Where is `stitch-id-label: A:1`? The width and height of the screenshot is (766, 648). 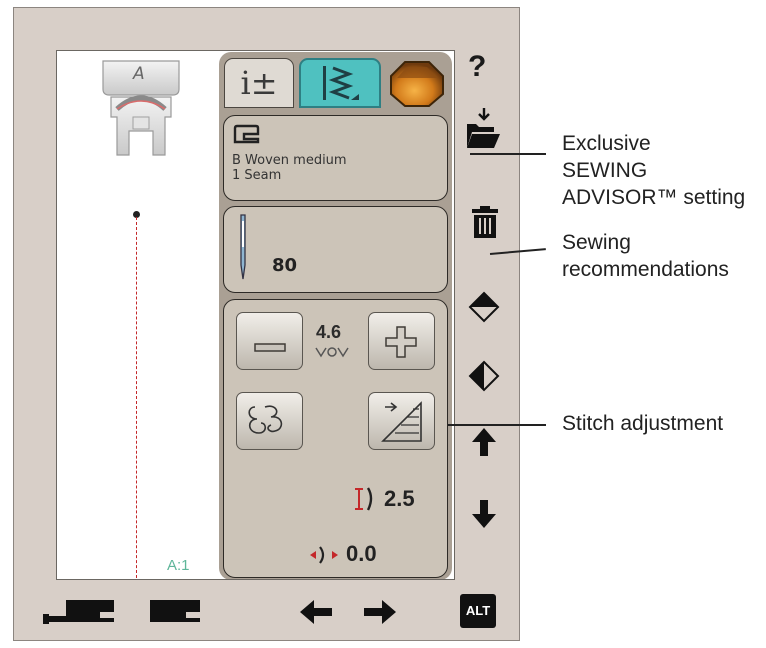
stitch-id-label: A:1 is located at coordinates (178, 565).